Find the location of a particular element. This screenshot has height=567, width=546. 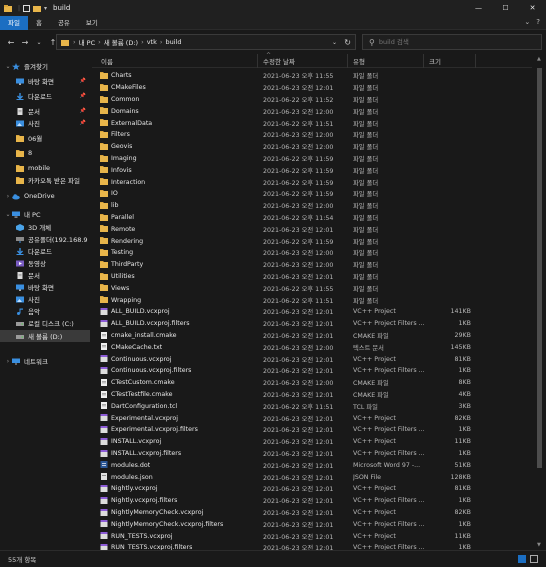

tab-file: 파일 is located at coordinates (14, 22).